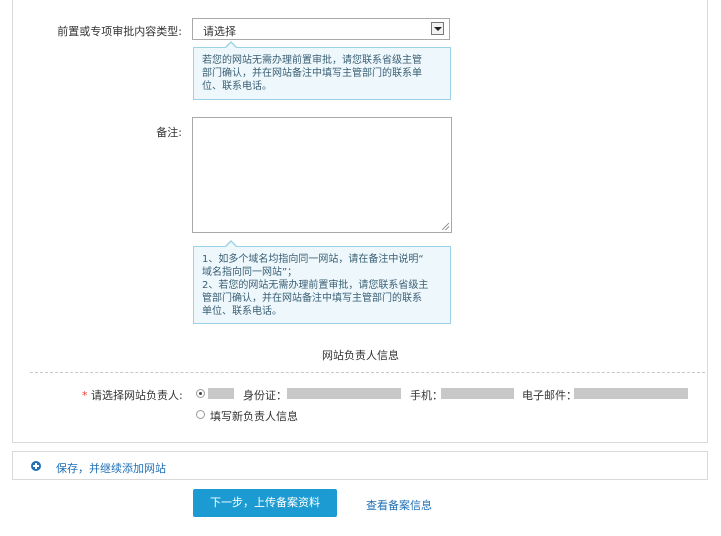  Describe the element at coordinates (219, 31) in the screenshot. I see `approval-type-value: 请选择` at that location.